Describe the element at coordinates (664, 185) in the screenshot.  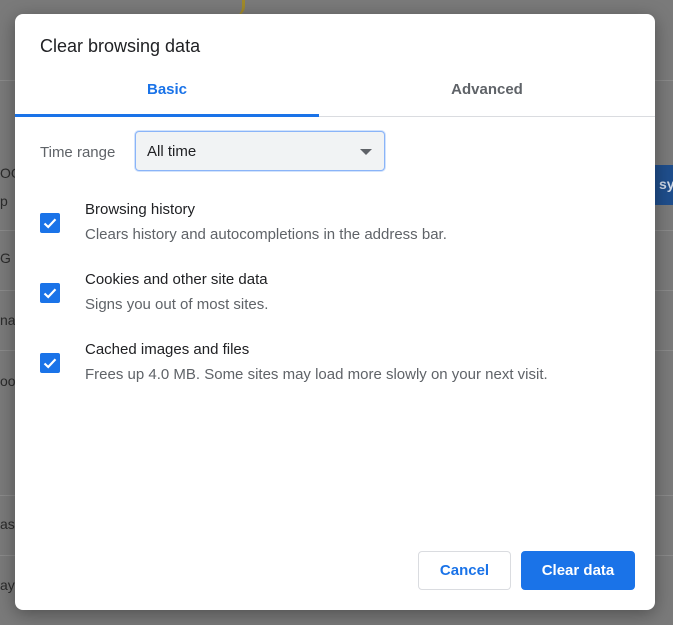
I see `background-sync-button: sy` at that location.